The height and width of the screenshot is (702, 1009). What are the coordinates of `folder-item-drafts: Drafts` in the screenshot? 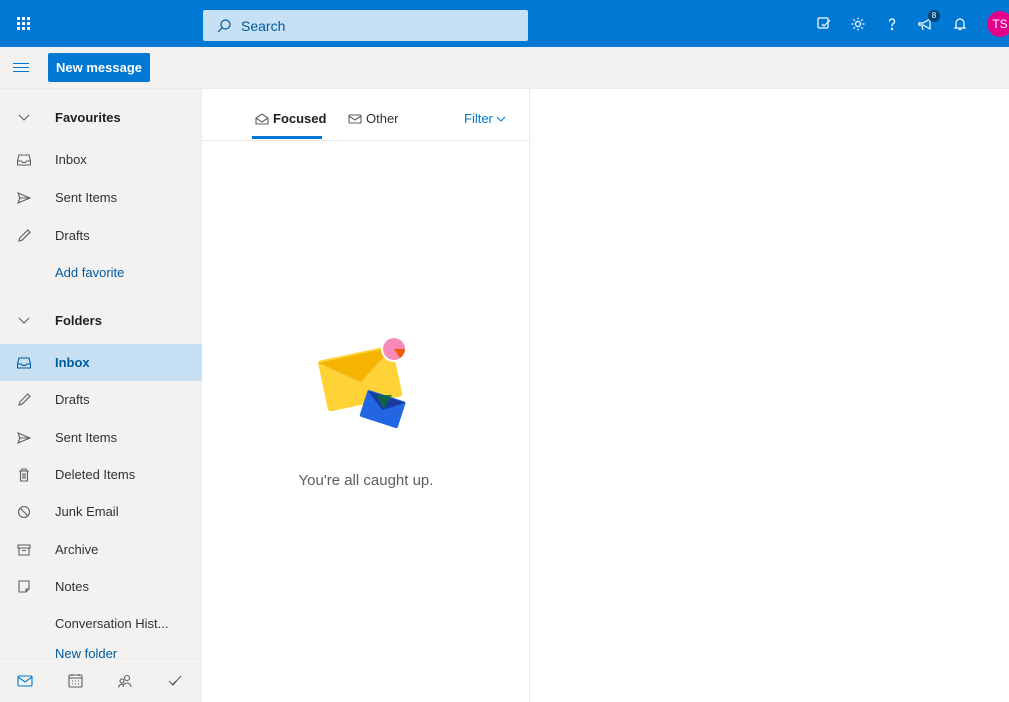 It's located at (101, 399).